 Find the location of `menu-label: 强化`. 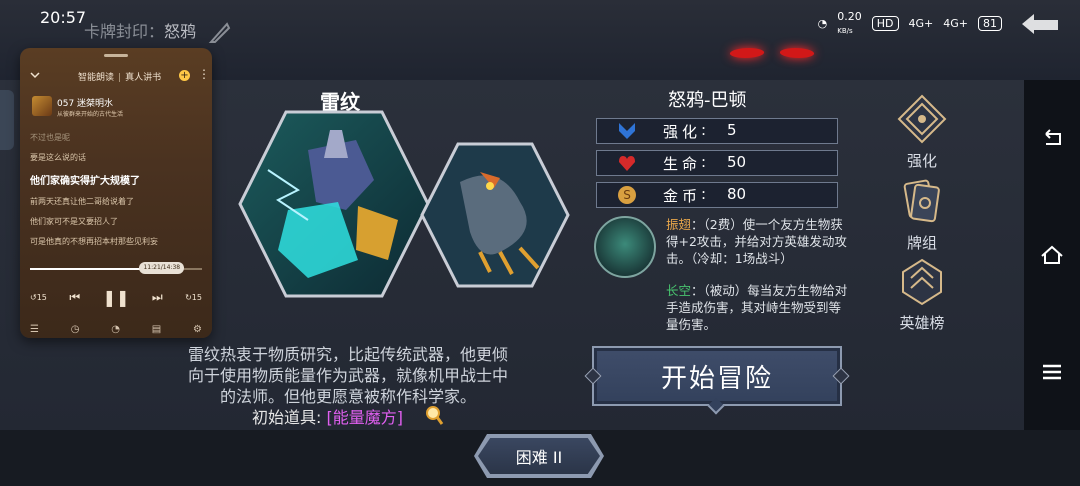

menu-label: 强化 is located at coordinates (921, 161).